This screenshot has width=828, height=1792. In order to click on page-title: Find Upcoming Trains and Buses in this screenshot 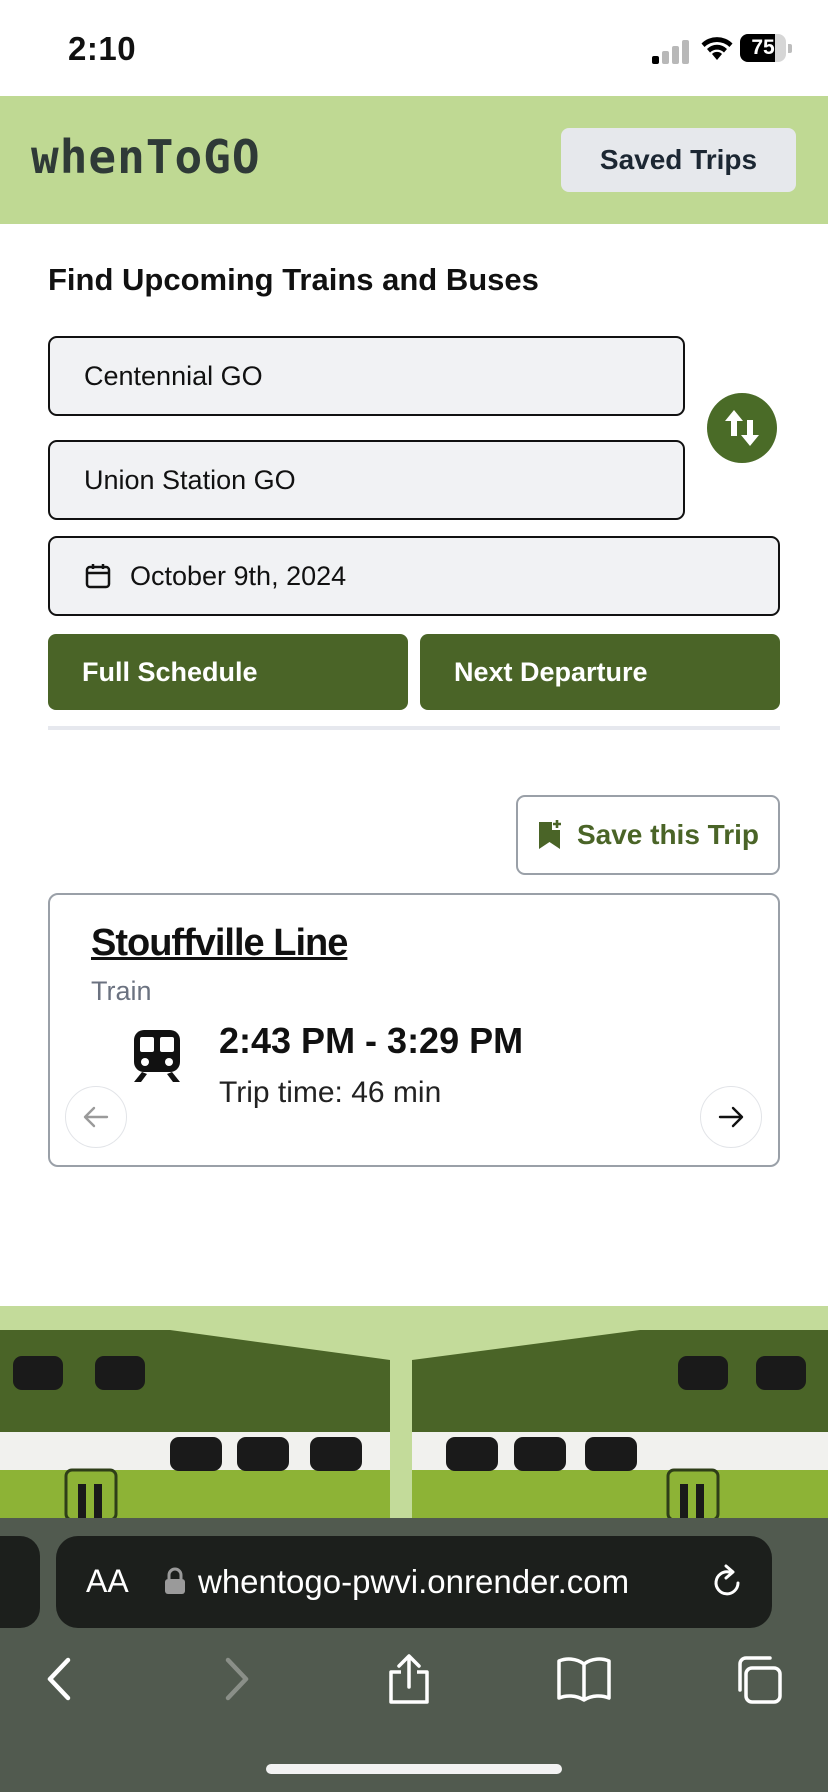, I will do `click(293, 279)`.